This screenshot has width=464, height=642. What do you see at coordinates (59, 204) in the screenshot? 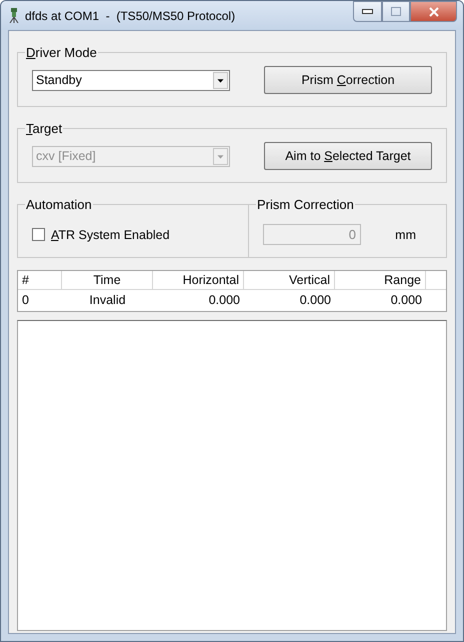
I see `group-label: Automation` at bounding box center [59, 204].